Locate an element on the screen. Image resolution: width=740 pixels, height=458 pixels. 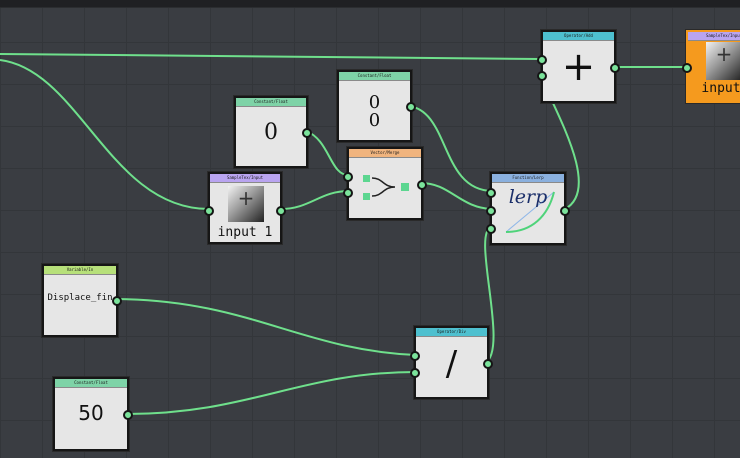
constant-zero-node: Constant/Float 0 is located at coordinates (273, 132).